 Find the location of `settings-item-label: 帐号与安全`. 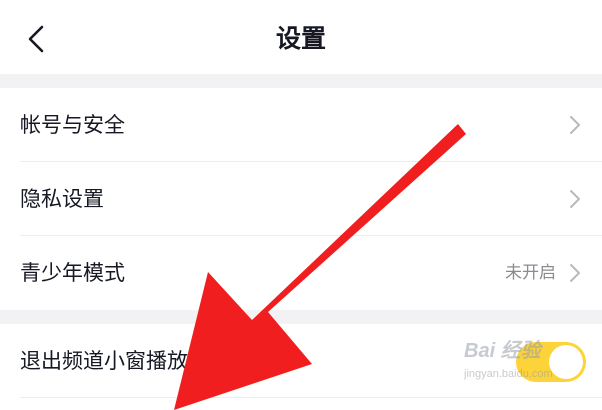

settings-item-label: 帐号与安全 is located at coordinates (72, 125).